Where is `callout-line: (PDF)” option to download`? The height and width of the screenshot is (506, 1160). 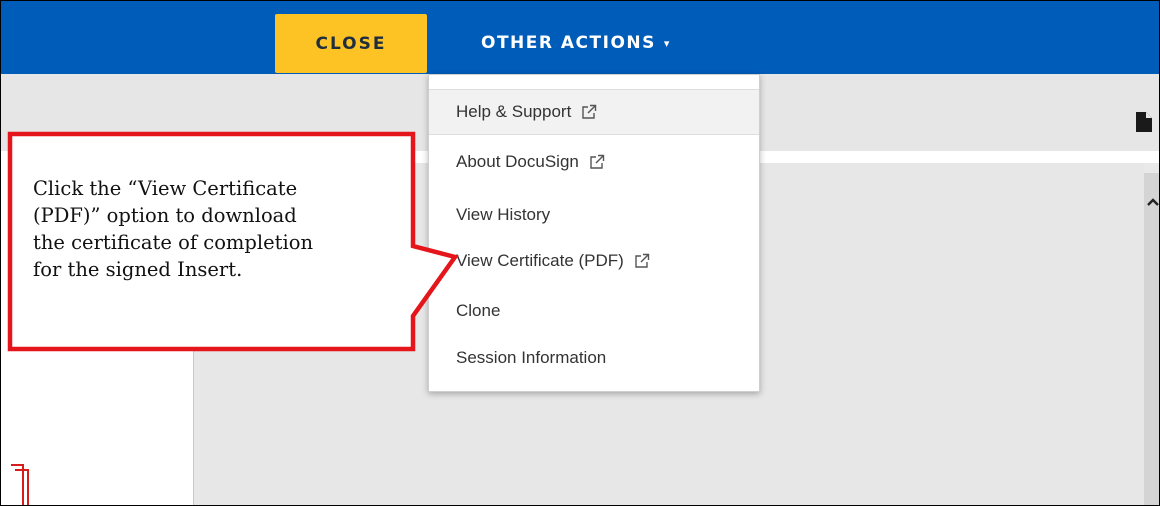 callout-line: (PDF)” option to download is located at coordinates (165, 215).